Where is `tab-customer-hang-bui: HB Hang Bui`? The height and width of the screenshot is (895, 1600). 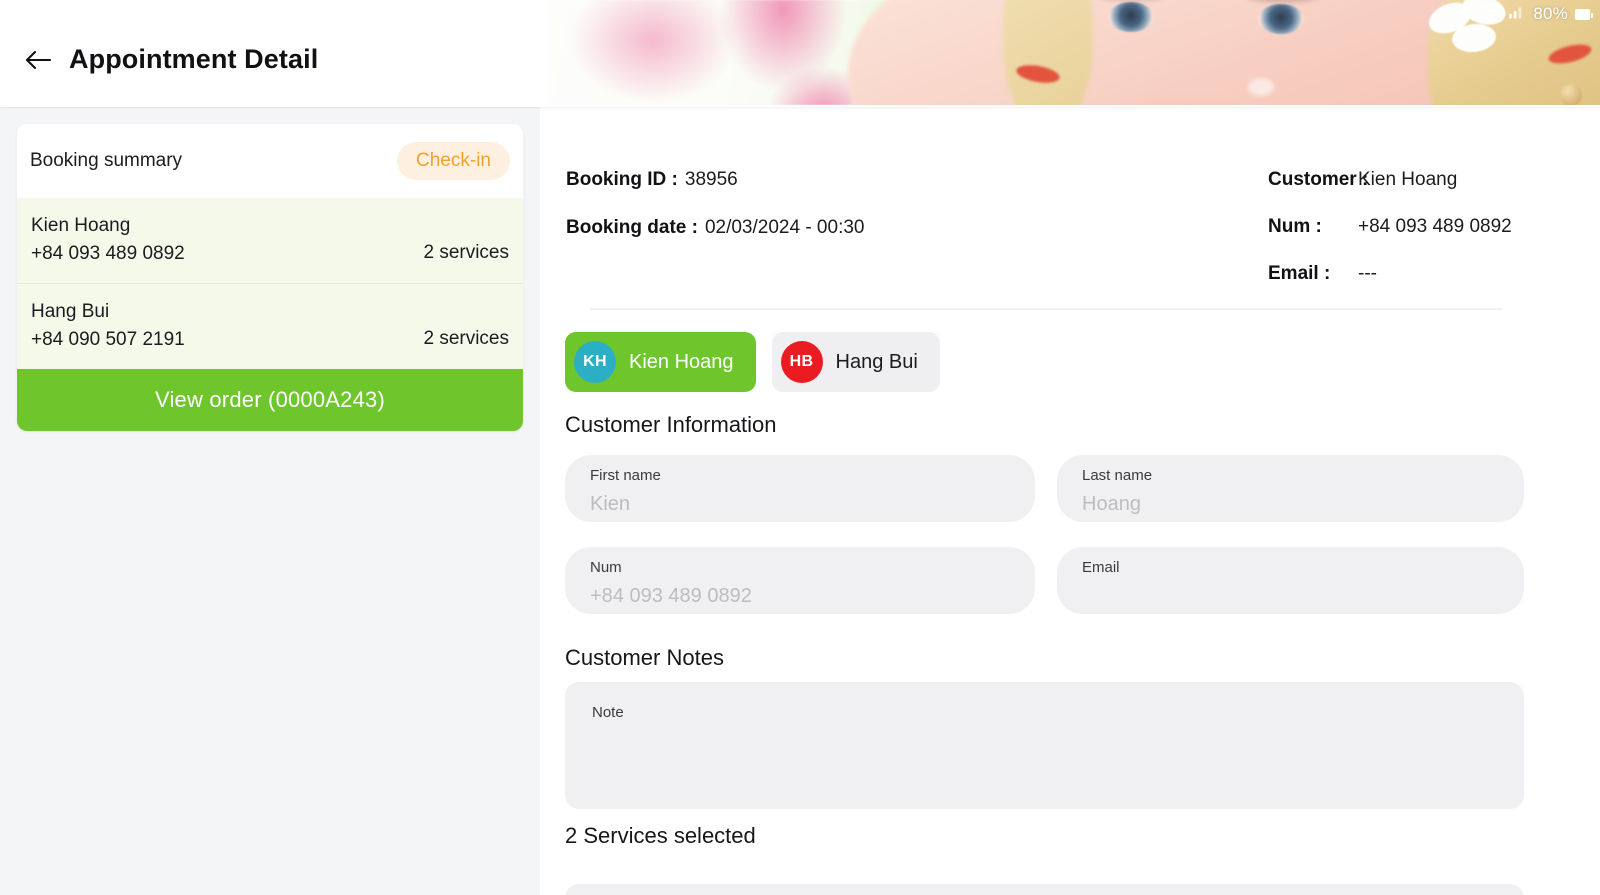 tab-customer-hang-bui: HB Hang Bui is located at coordinates (855, 362).